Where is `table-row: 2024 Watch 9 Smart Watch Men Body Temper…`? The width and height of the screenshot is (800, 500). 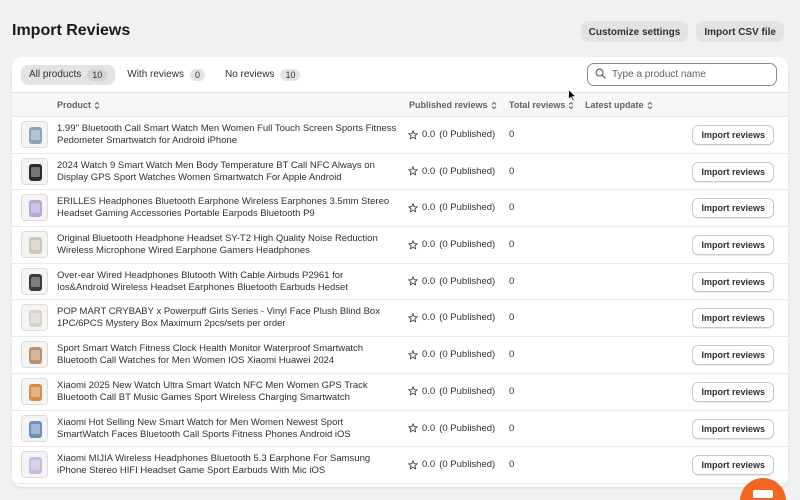
table-row: 2024 Watch 9 Smart Watch Men Body Temper… is located at coordinates (400, 172).